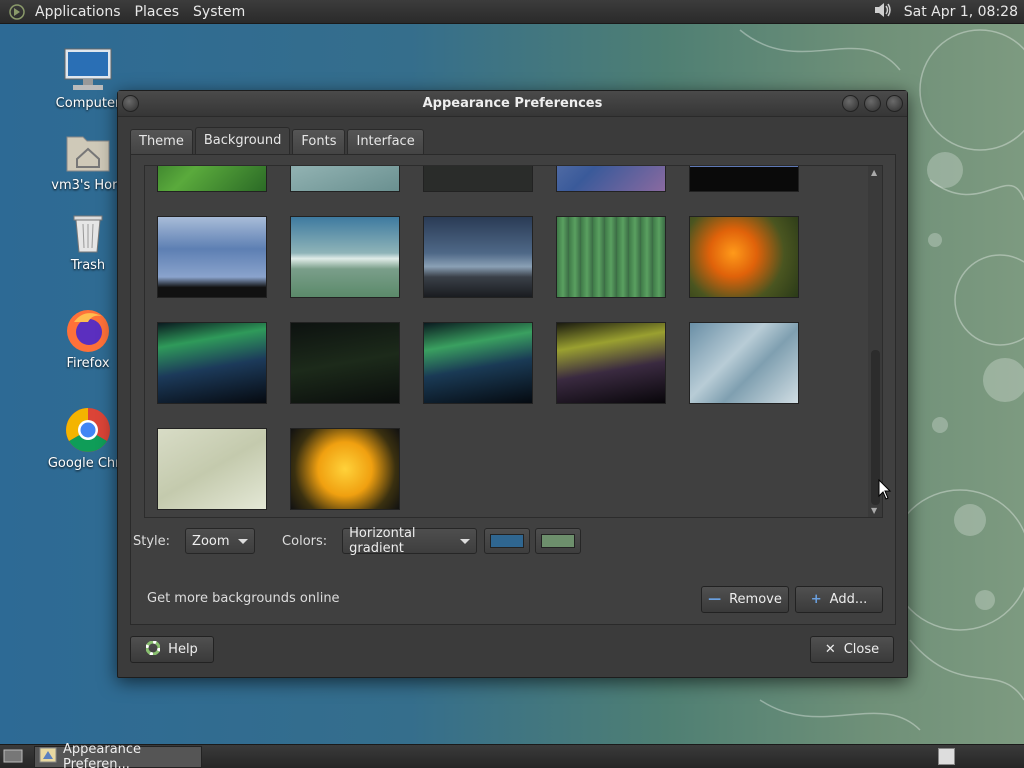 The height and width of the screenshot is (768, 1024). I want to click on colors-combo-value: Horizontal gradient, so click(382, 541).